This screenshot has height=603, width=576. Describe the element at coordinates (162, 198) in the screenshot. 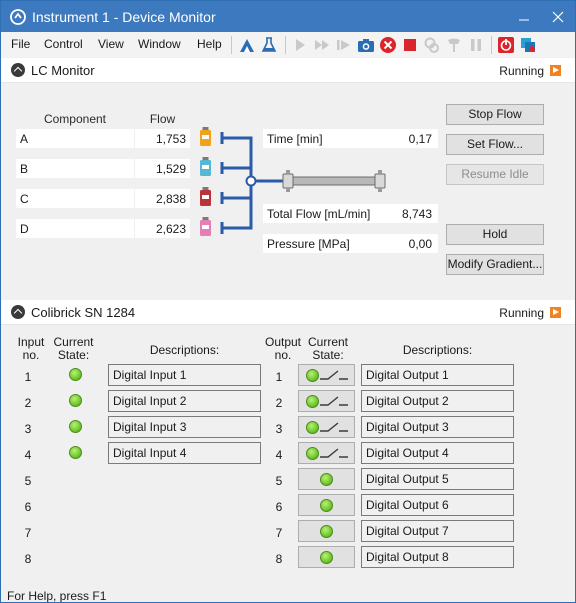

I see `component-c-flow: 2,838` at that location.